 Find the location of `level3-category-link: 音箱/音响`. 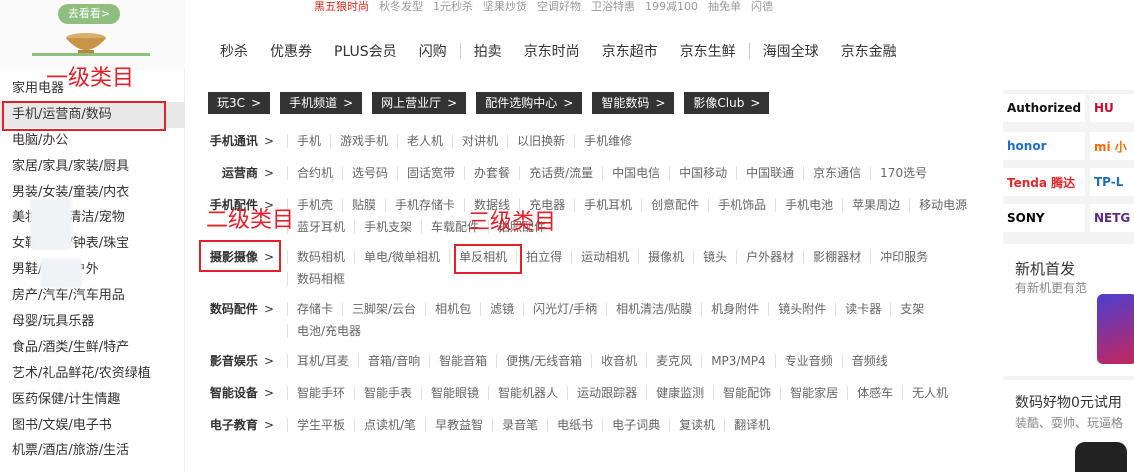

level3-category-link: 音箱/音响 is located at coordinates (393, 361).